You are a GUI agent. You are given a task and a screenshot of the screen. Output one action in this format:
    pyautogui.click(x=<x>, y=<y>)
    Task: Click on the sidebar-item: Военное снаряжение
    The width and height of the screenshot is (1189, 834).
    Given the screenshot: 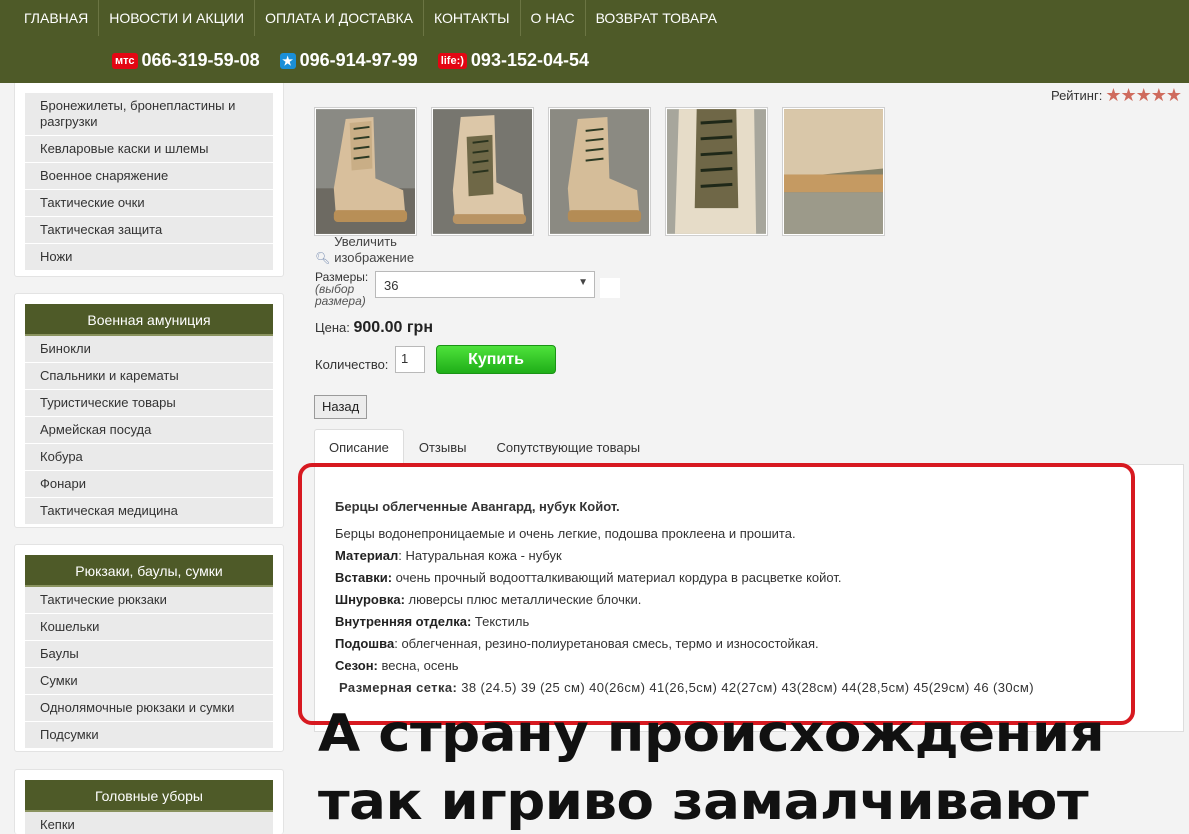 What is the action you would take?
    pyautogui.click(x=149, y=176)
    